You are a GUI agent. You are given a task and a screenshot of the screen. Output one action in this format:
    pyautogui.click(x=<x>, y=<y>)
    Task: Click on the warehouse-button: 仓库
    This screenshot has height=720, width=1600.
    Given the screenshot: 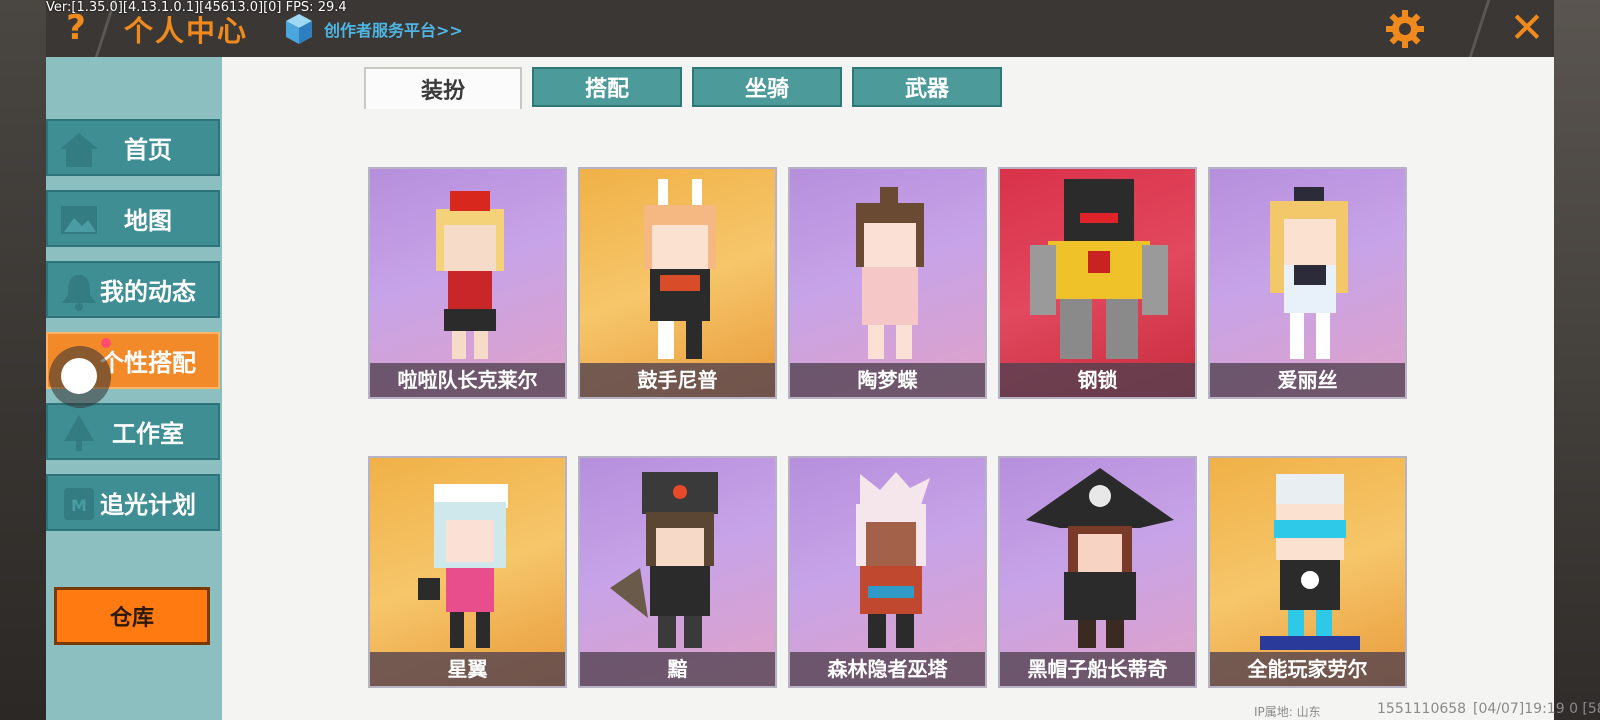 What is the action you would take?
    pyautogui.click(x=132, y=616)
    